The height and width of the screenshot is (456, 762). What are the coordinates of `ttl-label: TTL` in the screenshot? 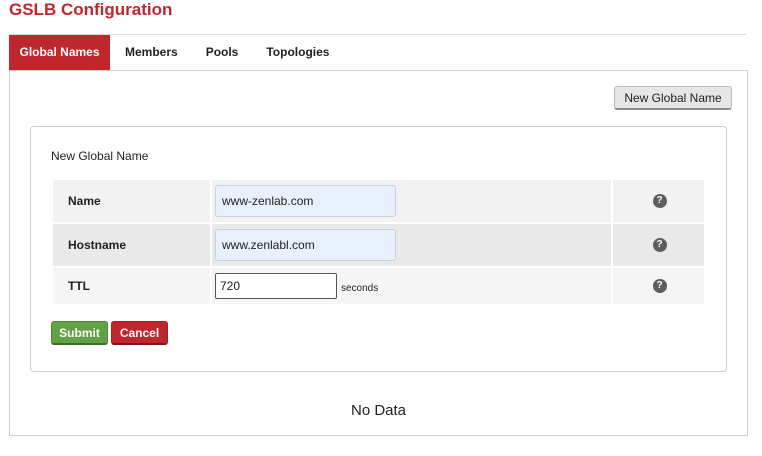 It's located at (132, 286).